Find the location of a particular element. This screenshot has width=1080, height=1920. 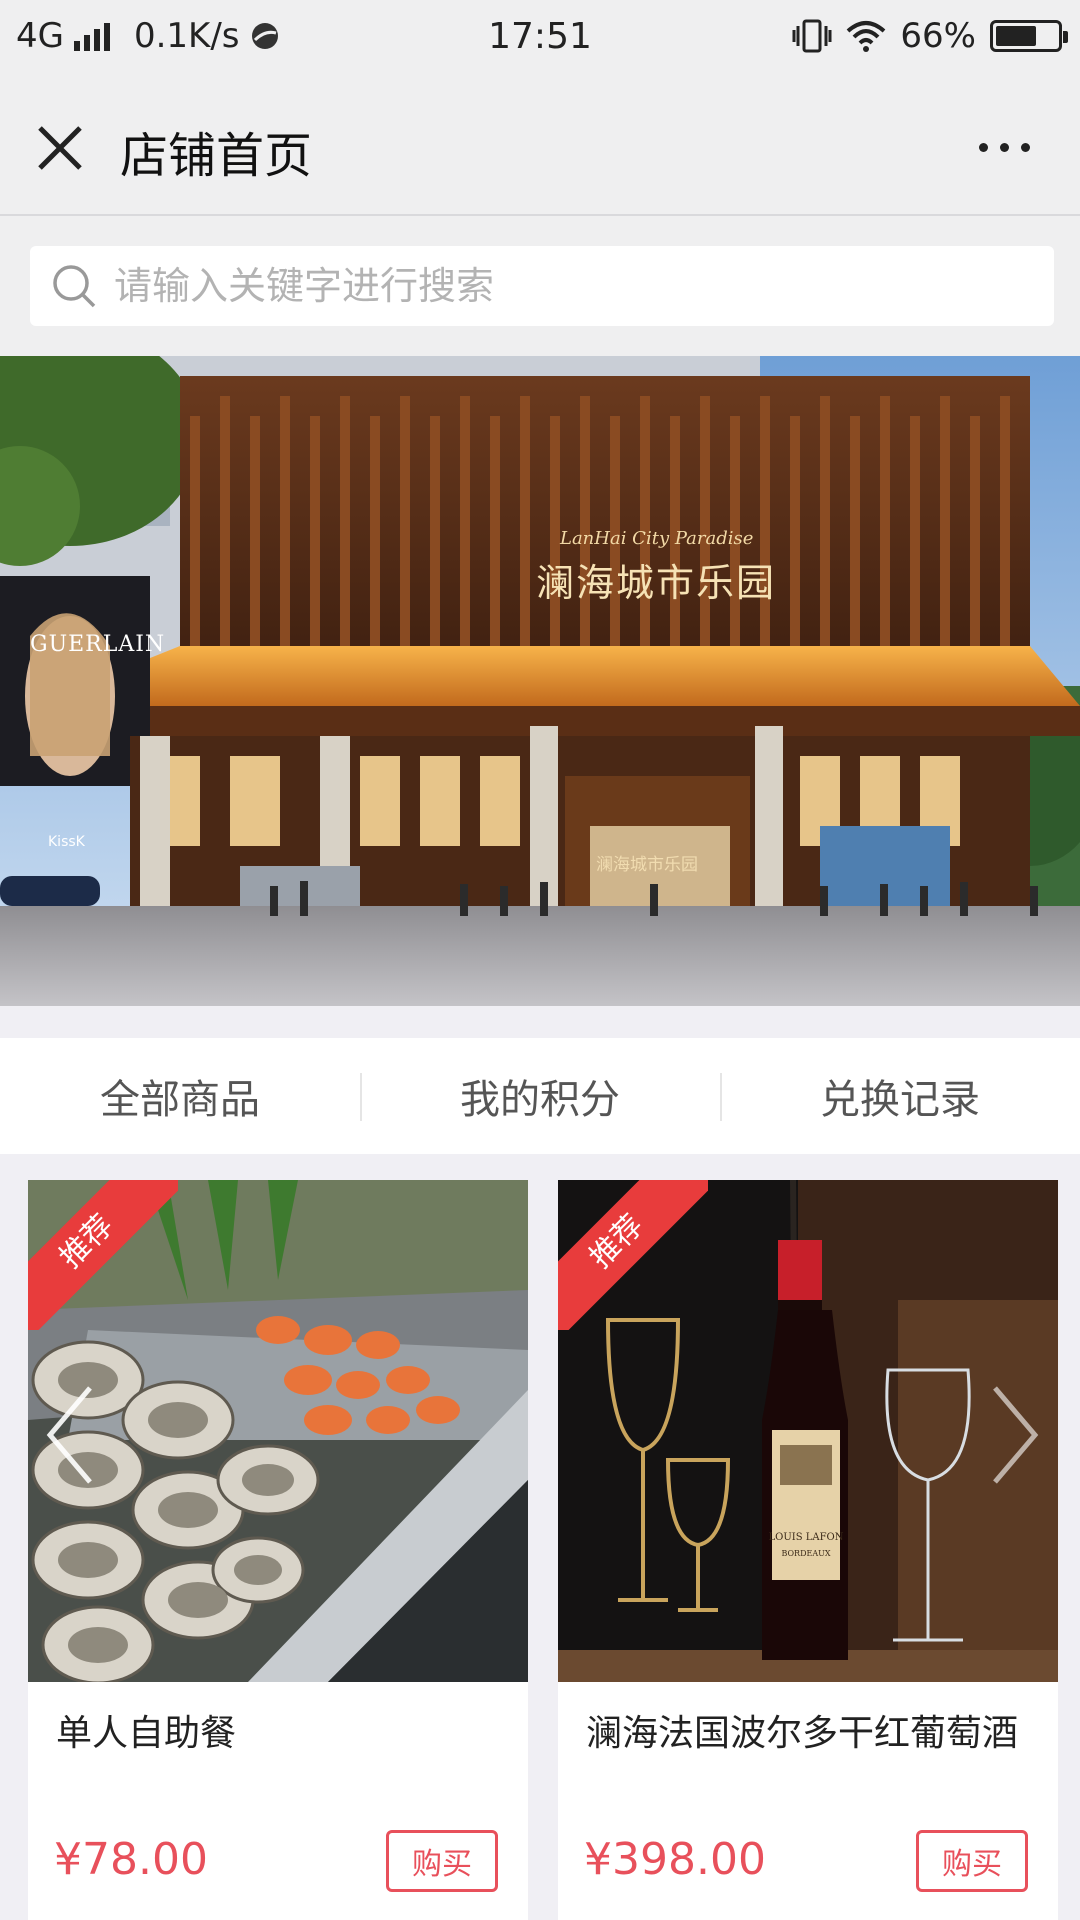

search-box is located at coordinates (542, 286).